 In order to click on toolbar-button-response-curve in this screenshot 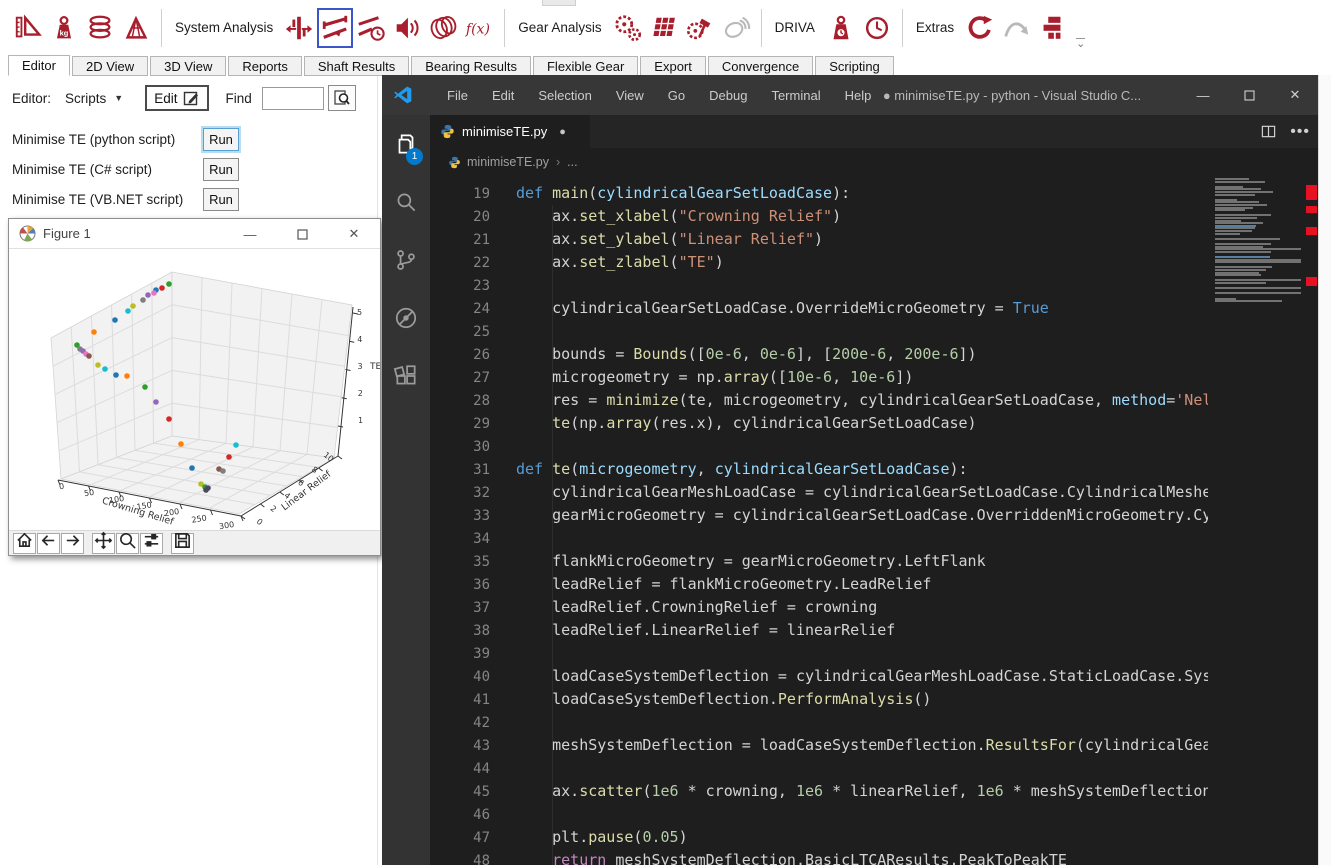, I will do `click(1016, 28)`.